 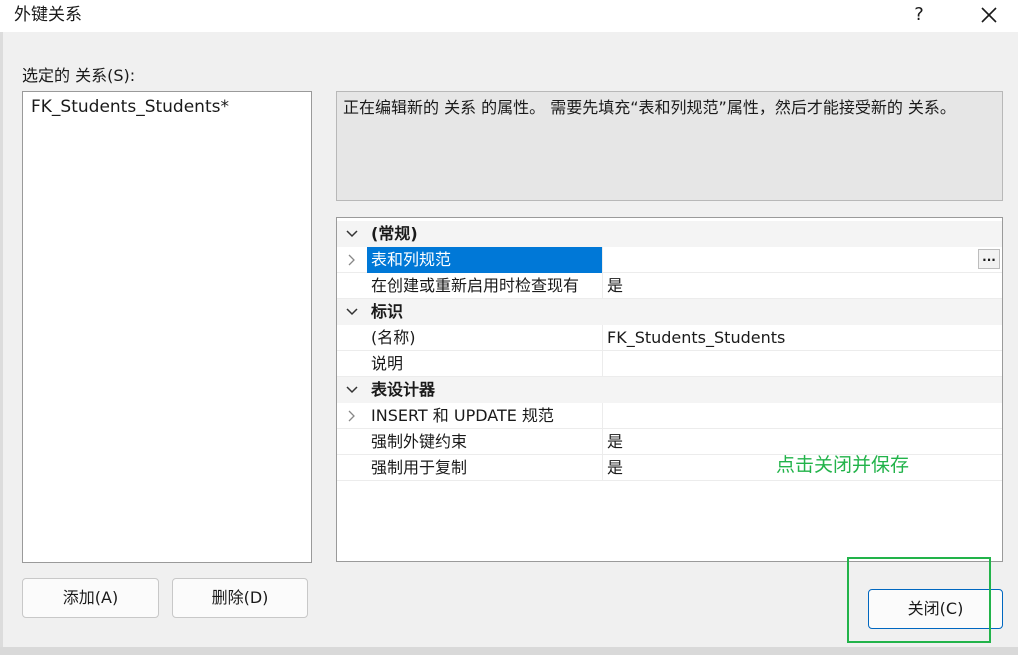 I want to click on property-value: FK_Students_Students, so click(x=802, y=338).